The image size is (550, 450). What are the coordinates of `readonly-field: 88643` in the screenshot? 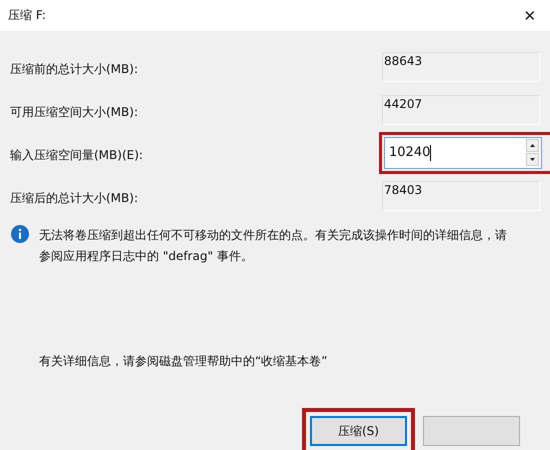 It's located at (461, 67).